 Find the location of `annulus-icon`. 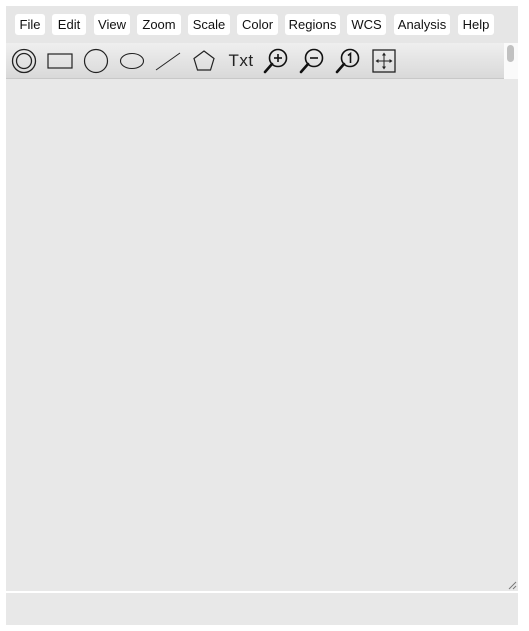

annulus-icon is located at coordinates (24, 61).